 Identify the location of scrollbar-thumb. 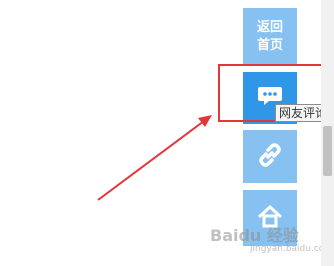
(327, 151).